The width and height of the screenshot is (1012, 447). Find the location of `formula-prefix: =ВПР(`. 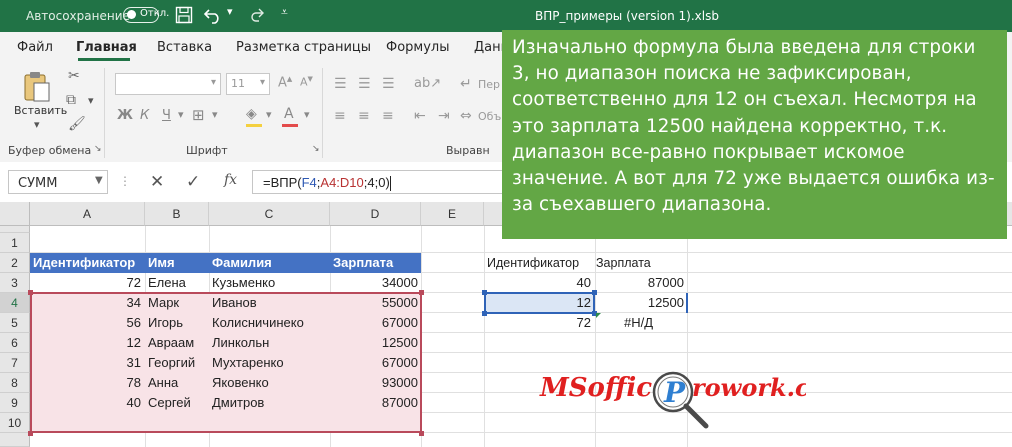

formula-prefix: =ВПР( is located at coordinates (282, 182).